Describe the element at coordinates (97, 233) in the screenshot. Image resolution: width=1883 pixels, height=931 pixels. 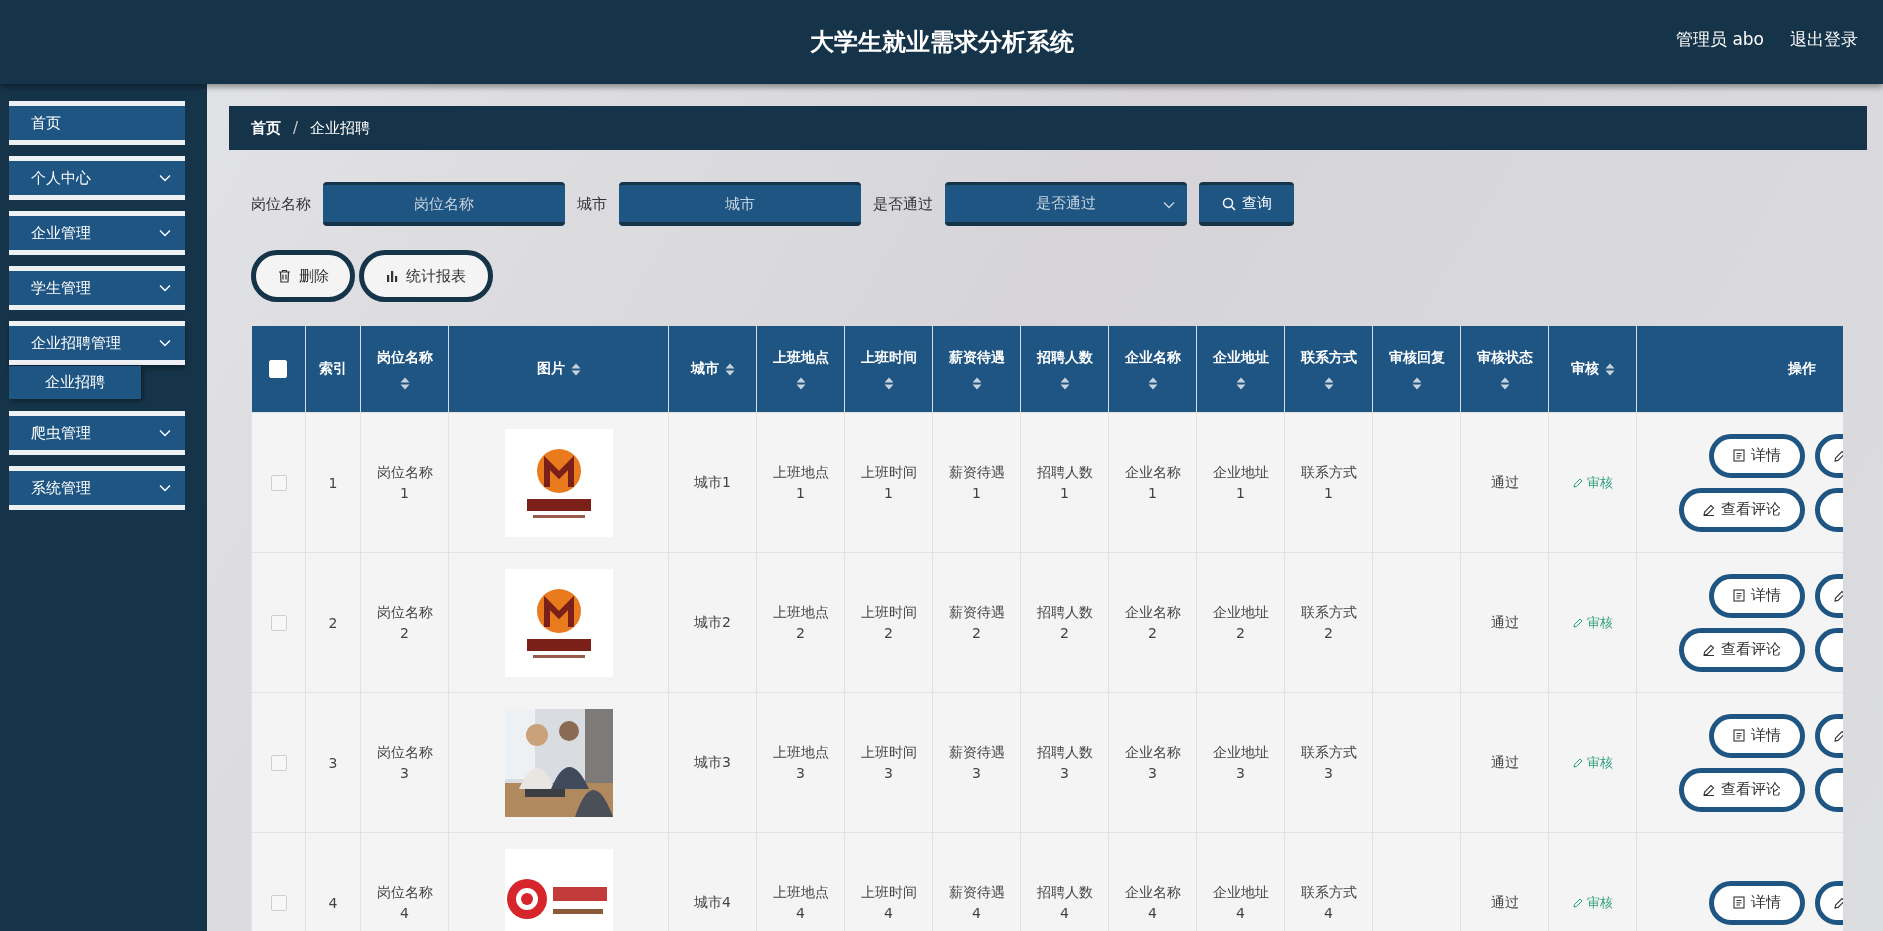
I see `sidebar-item: 企业管理` at that location.